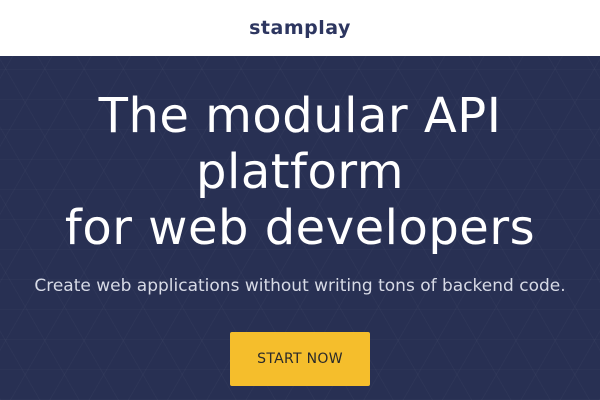  I want to click on headline-line-3: for web developers, so click(300, 228).